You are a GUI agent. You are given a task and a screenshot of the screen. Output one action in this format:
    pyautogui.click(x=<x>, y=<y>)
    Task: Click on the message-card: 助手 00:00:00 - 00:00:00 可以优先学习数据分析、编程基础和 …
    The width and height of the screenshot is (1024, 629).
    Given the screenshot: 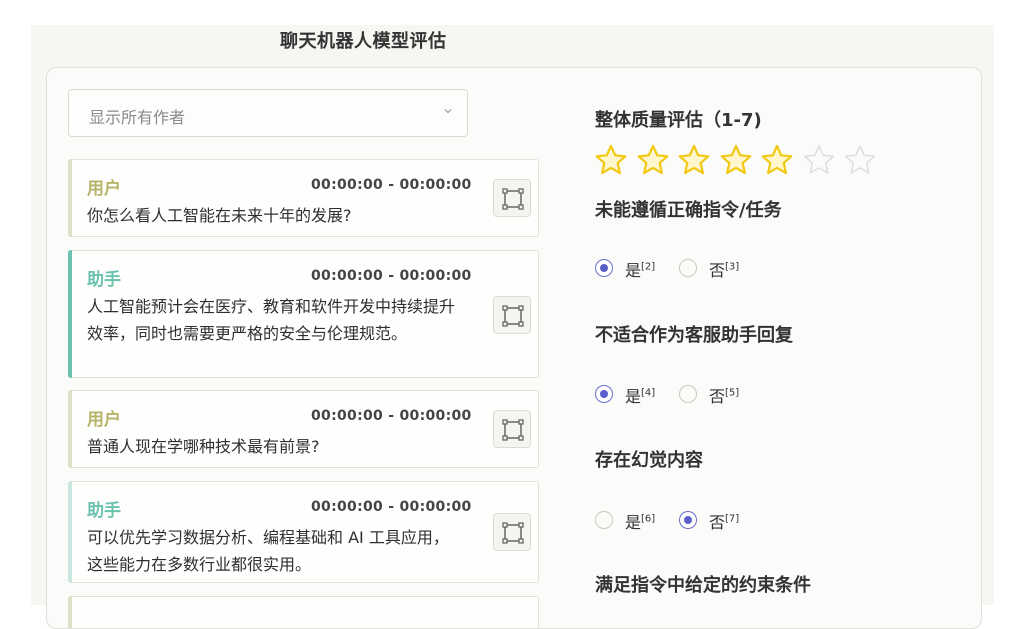 What is the action you would take?
    pyautogui.click(x=303, y=532)
    